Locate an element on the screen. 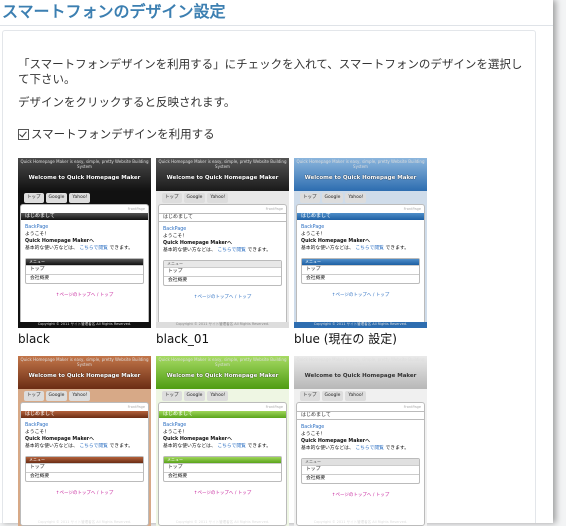 This screenshot has width=566, height=526. use-smartphone-design-checkbox is located at coordinates (23, 134).